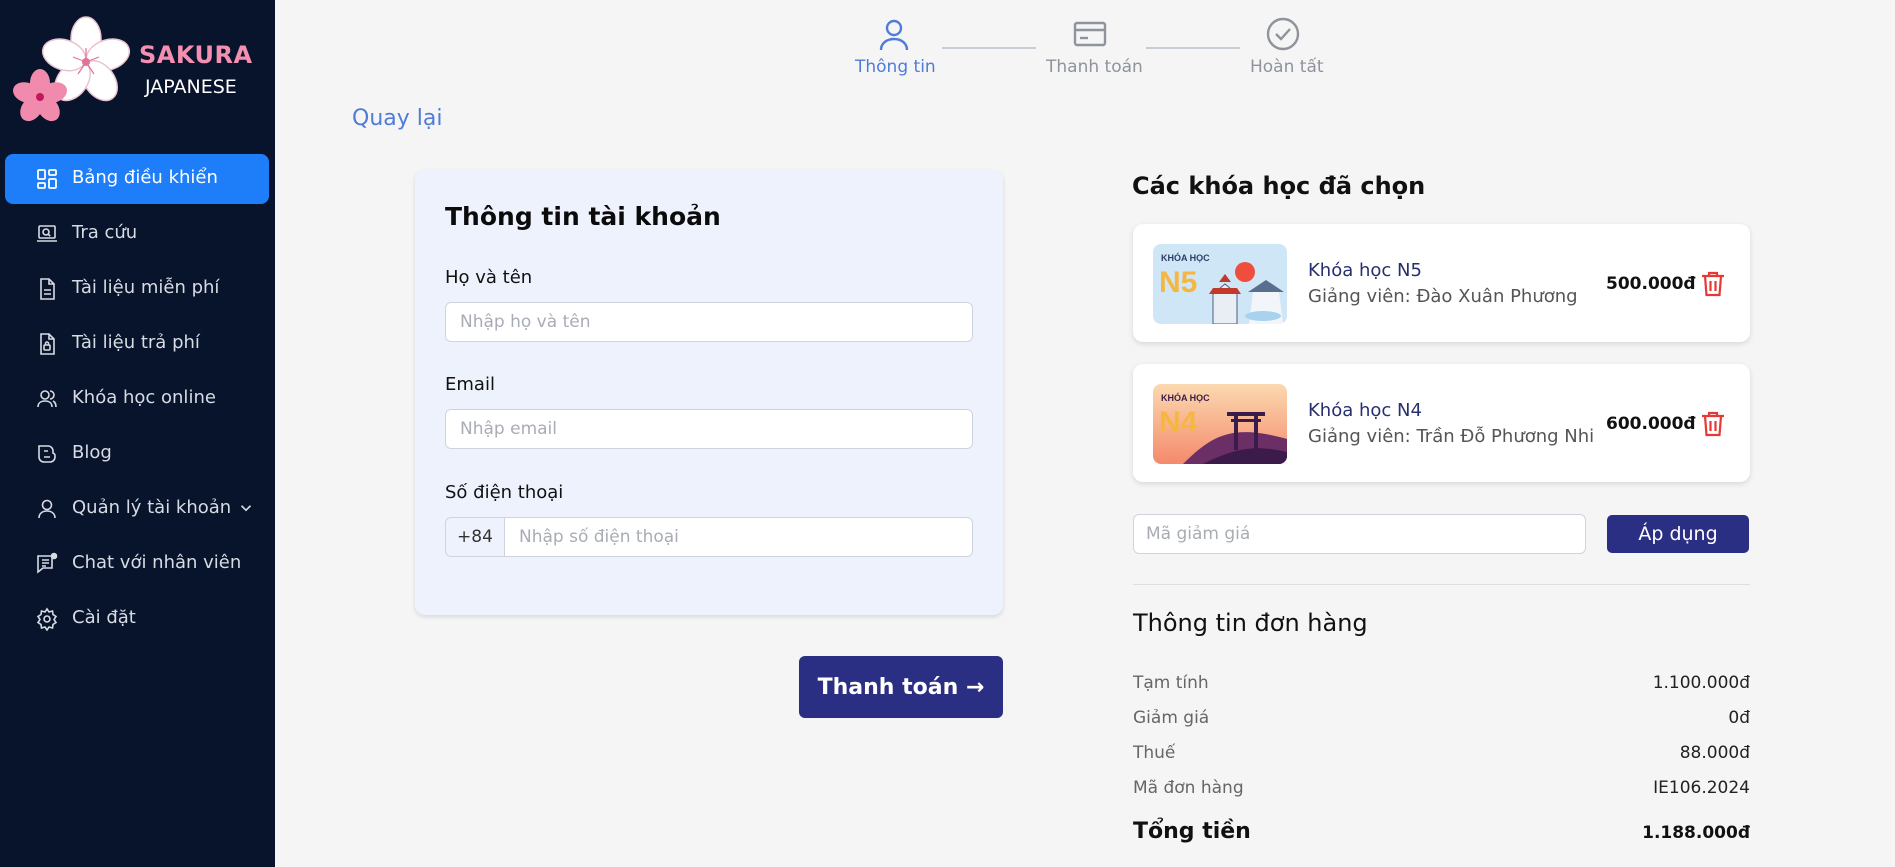  What do you see at coordinates (1171, 718) in the screenshot?
I see `discount-label: Giảm giá` at bounding box center [1171, 718].